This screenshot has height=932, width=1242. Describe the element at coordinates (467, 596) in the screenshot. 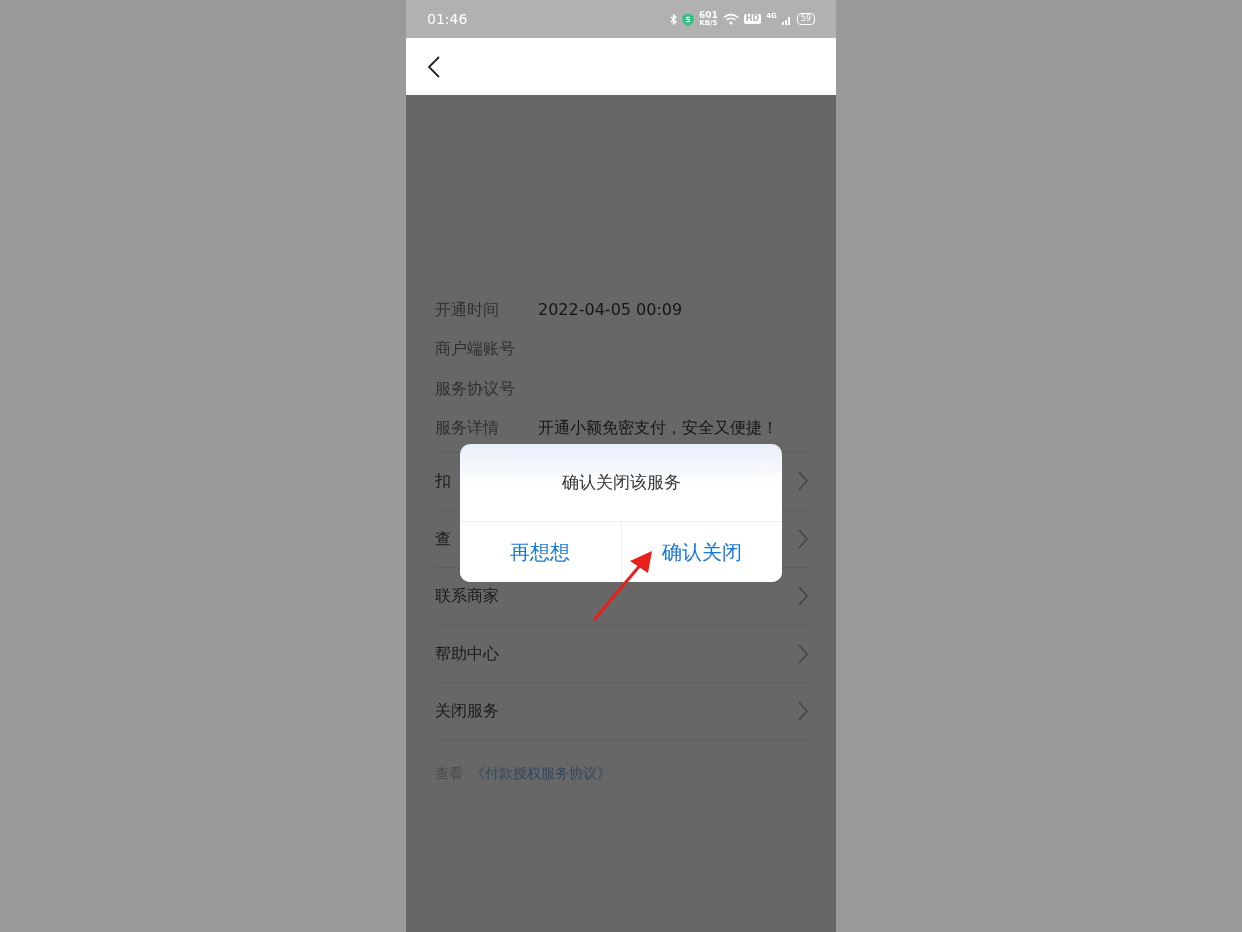

I see `menu-item: 联系商家` at that location.